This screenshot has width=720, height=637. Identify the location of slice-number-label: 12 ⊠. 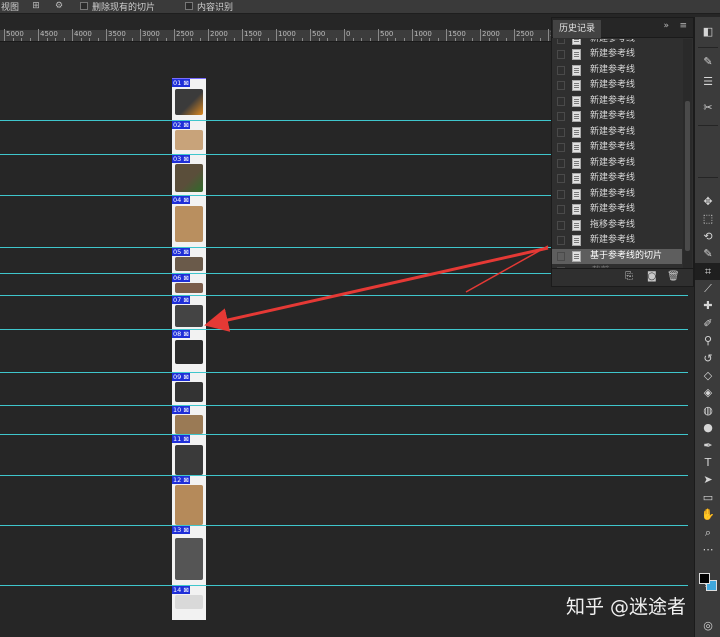
(181, 480).